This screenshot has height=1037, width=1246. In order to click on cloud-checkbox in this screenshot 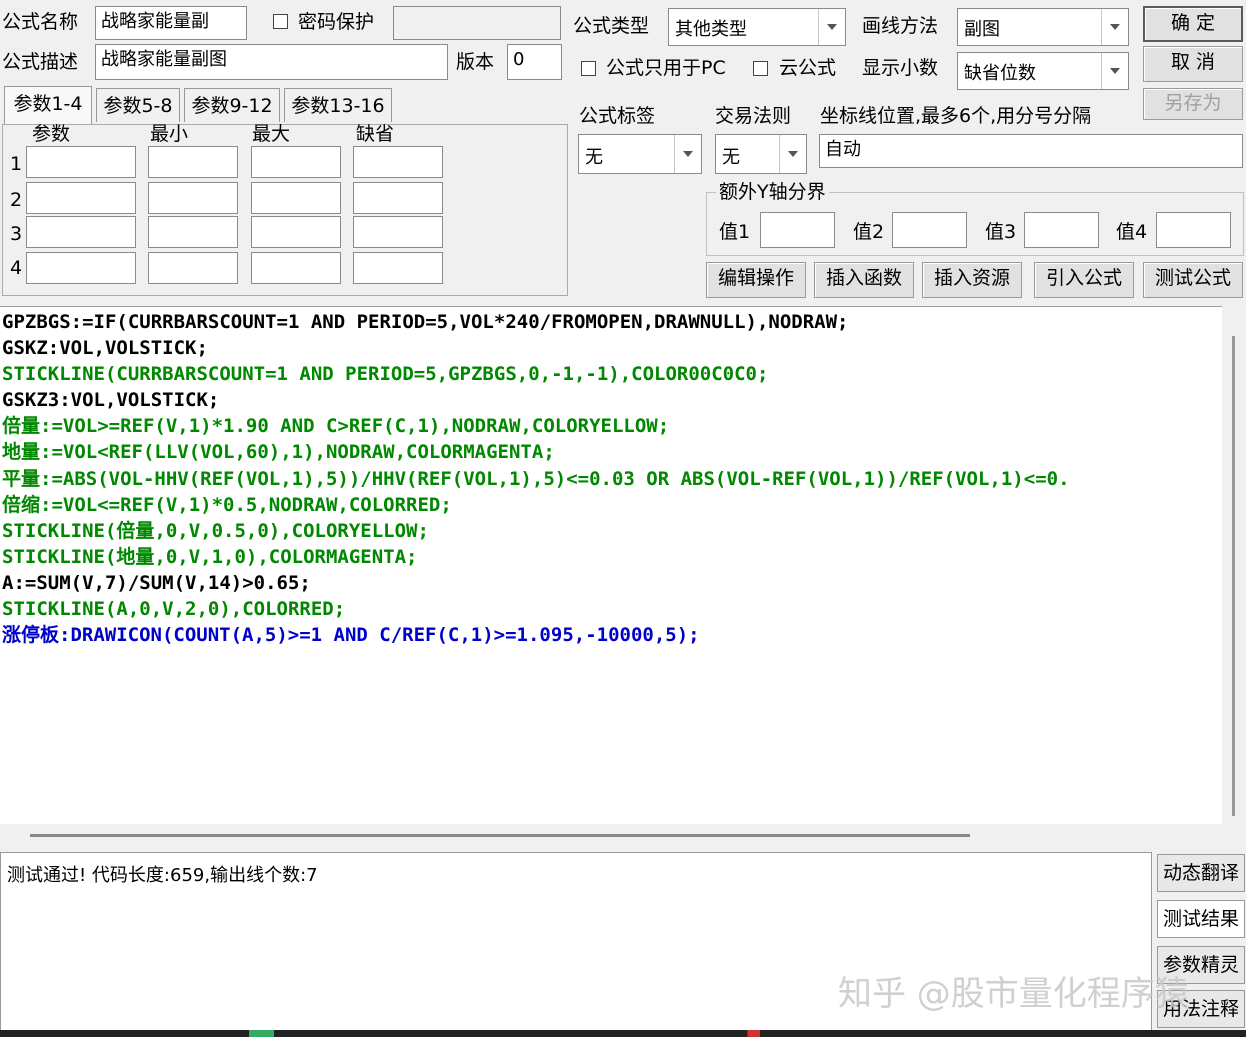, I will do `click(760, 68)`.